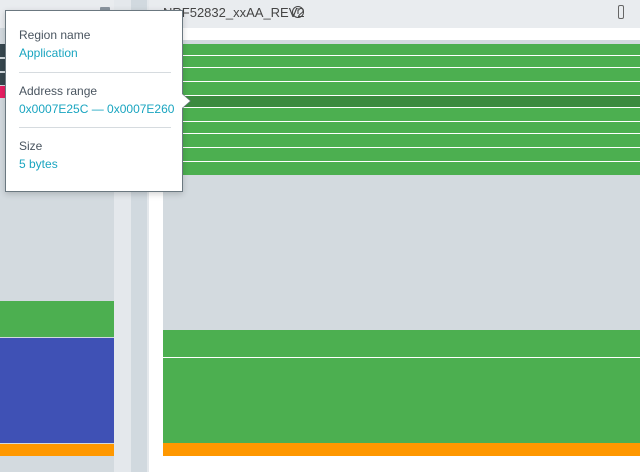 This screenshot has height=472, width=640. Describe the element at coordinates (57, 390) in the screenshot. I see `file-region-bootloader` at that location.